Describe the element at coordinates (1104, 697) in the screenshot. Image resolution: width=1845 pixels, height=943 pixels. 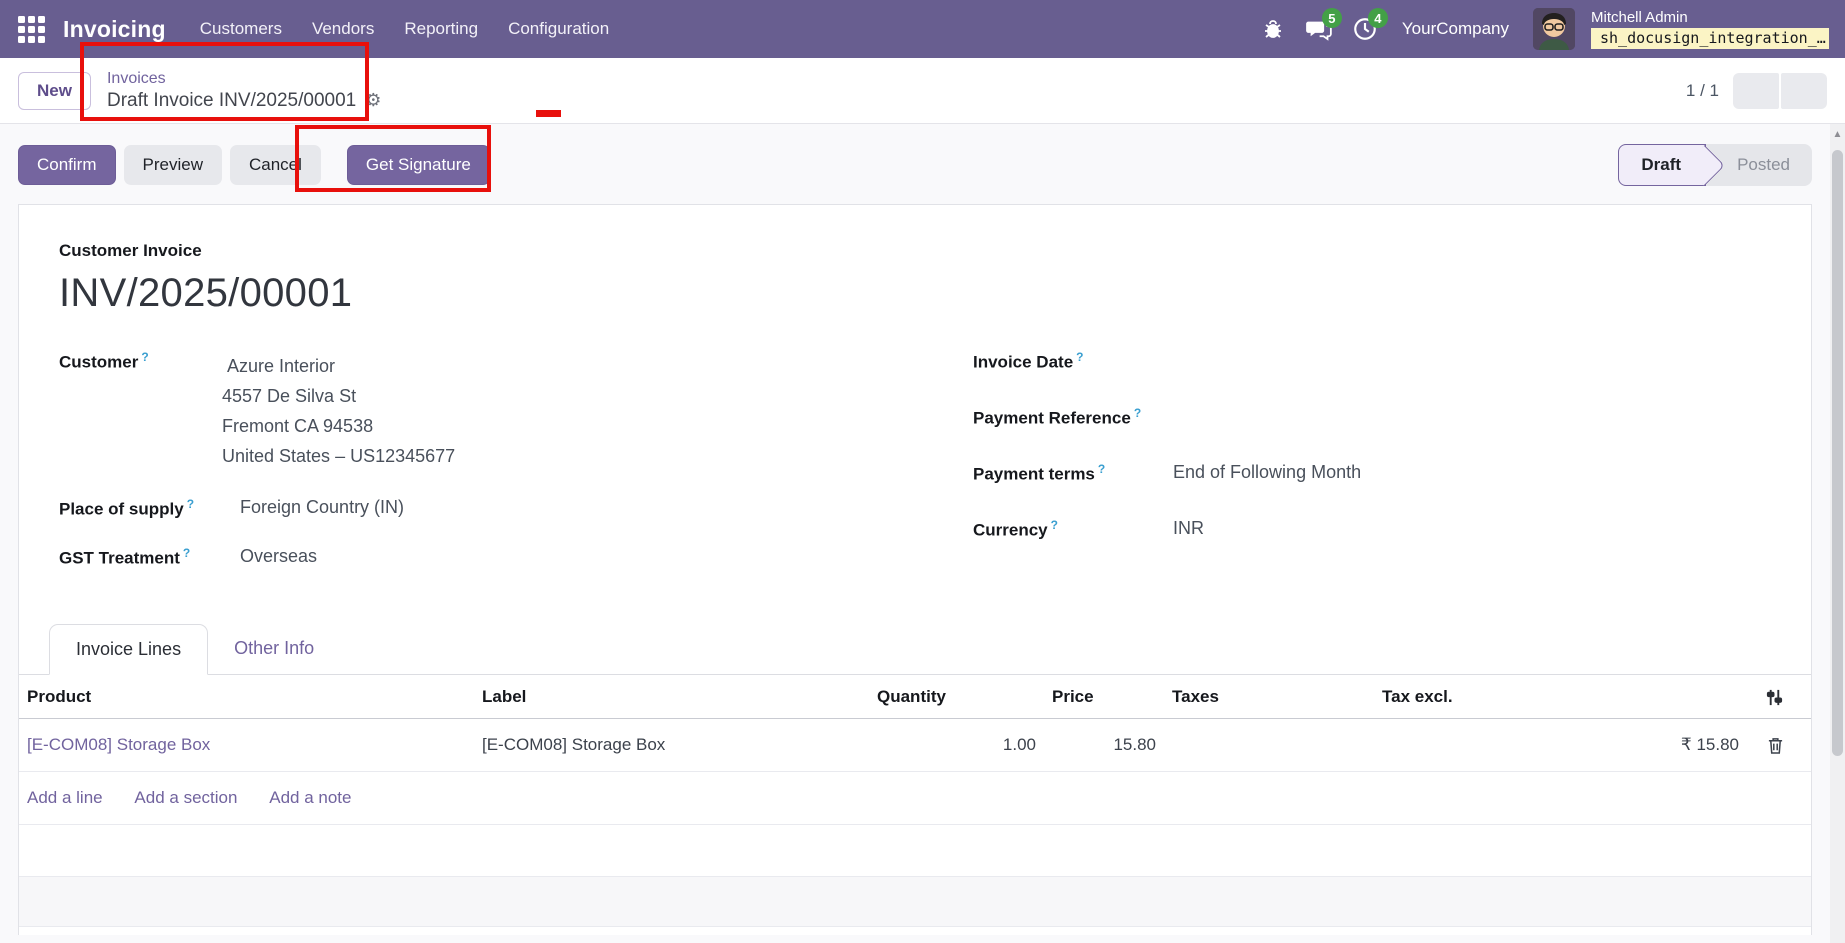
I see `header-price: Price` at that location.